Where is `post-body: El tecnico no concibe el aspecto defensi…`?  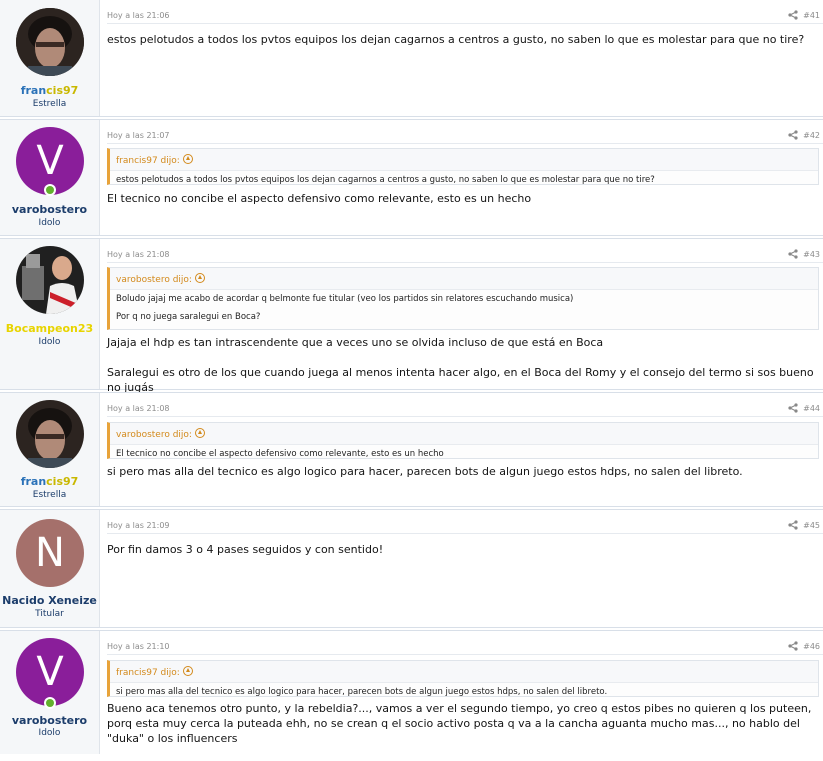
post-body: El tecnico no concibe el aspecto defensi… is located at coordinates (462, 206).